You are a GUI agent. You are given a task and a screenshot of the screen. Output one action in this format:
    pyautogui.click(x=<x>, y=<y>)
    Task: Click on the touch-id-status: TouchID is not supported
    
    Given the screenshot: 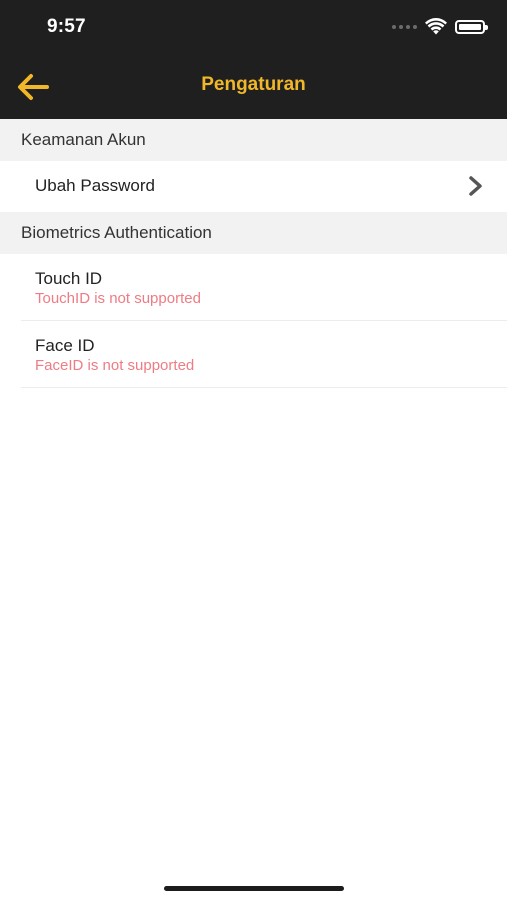 What is the action you would take?
    pyautogui.click(x=118, y=298)
    